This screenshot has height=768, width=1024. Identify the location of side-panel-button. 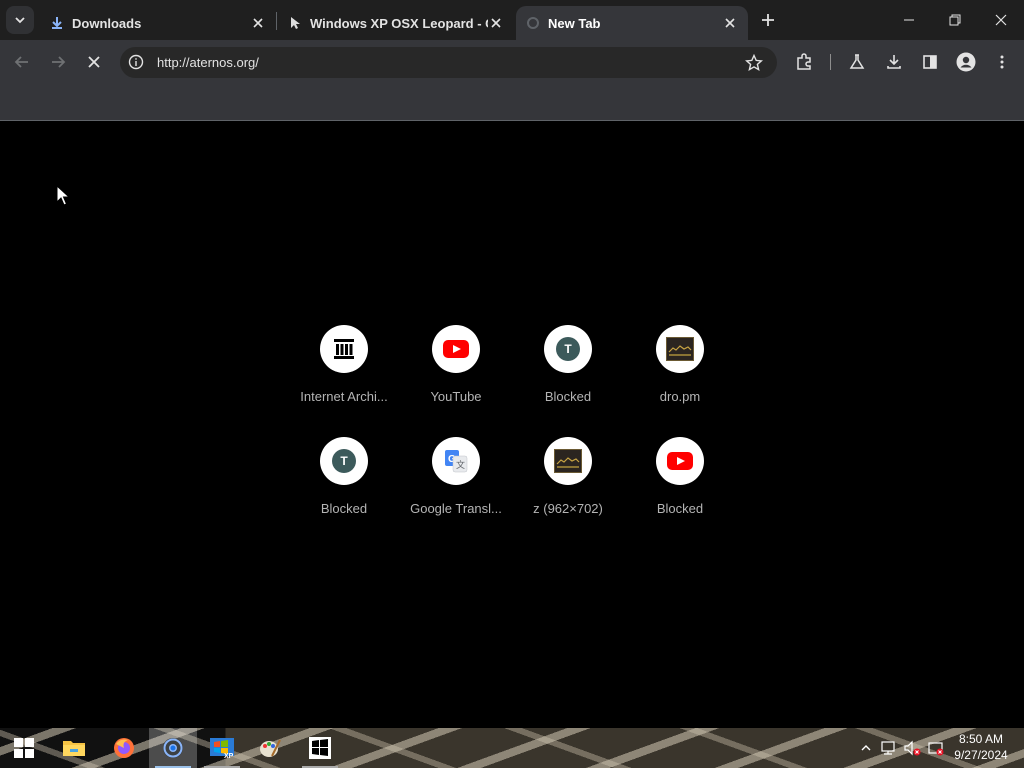
(930, 62).